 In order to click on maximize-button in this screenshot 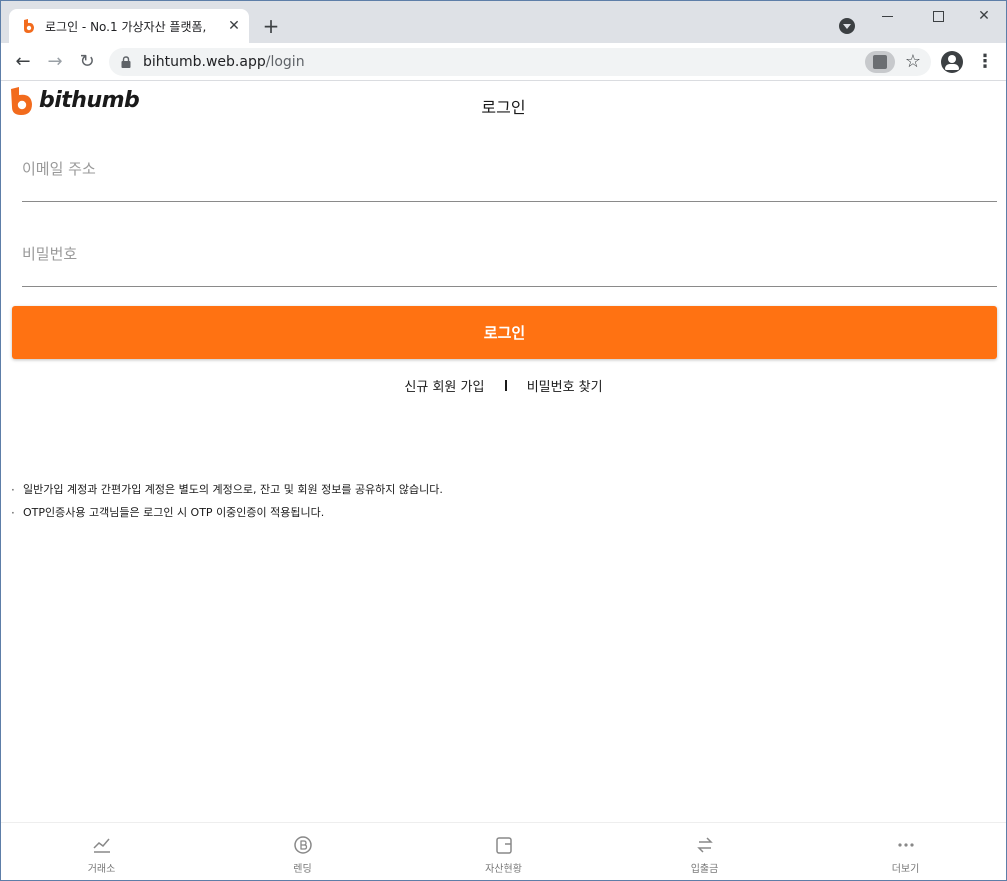, I will do `click(938, 16)`.